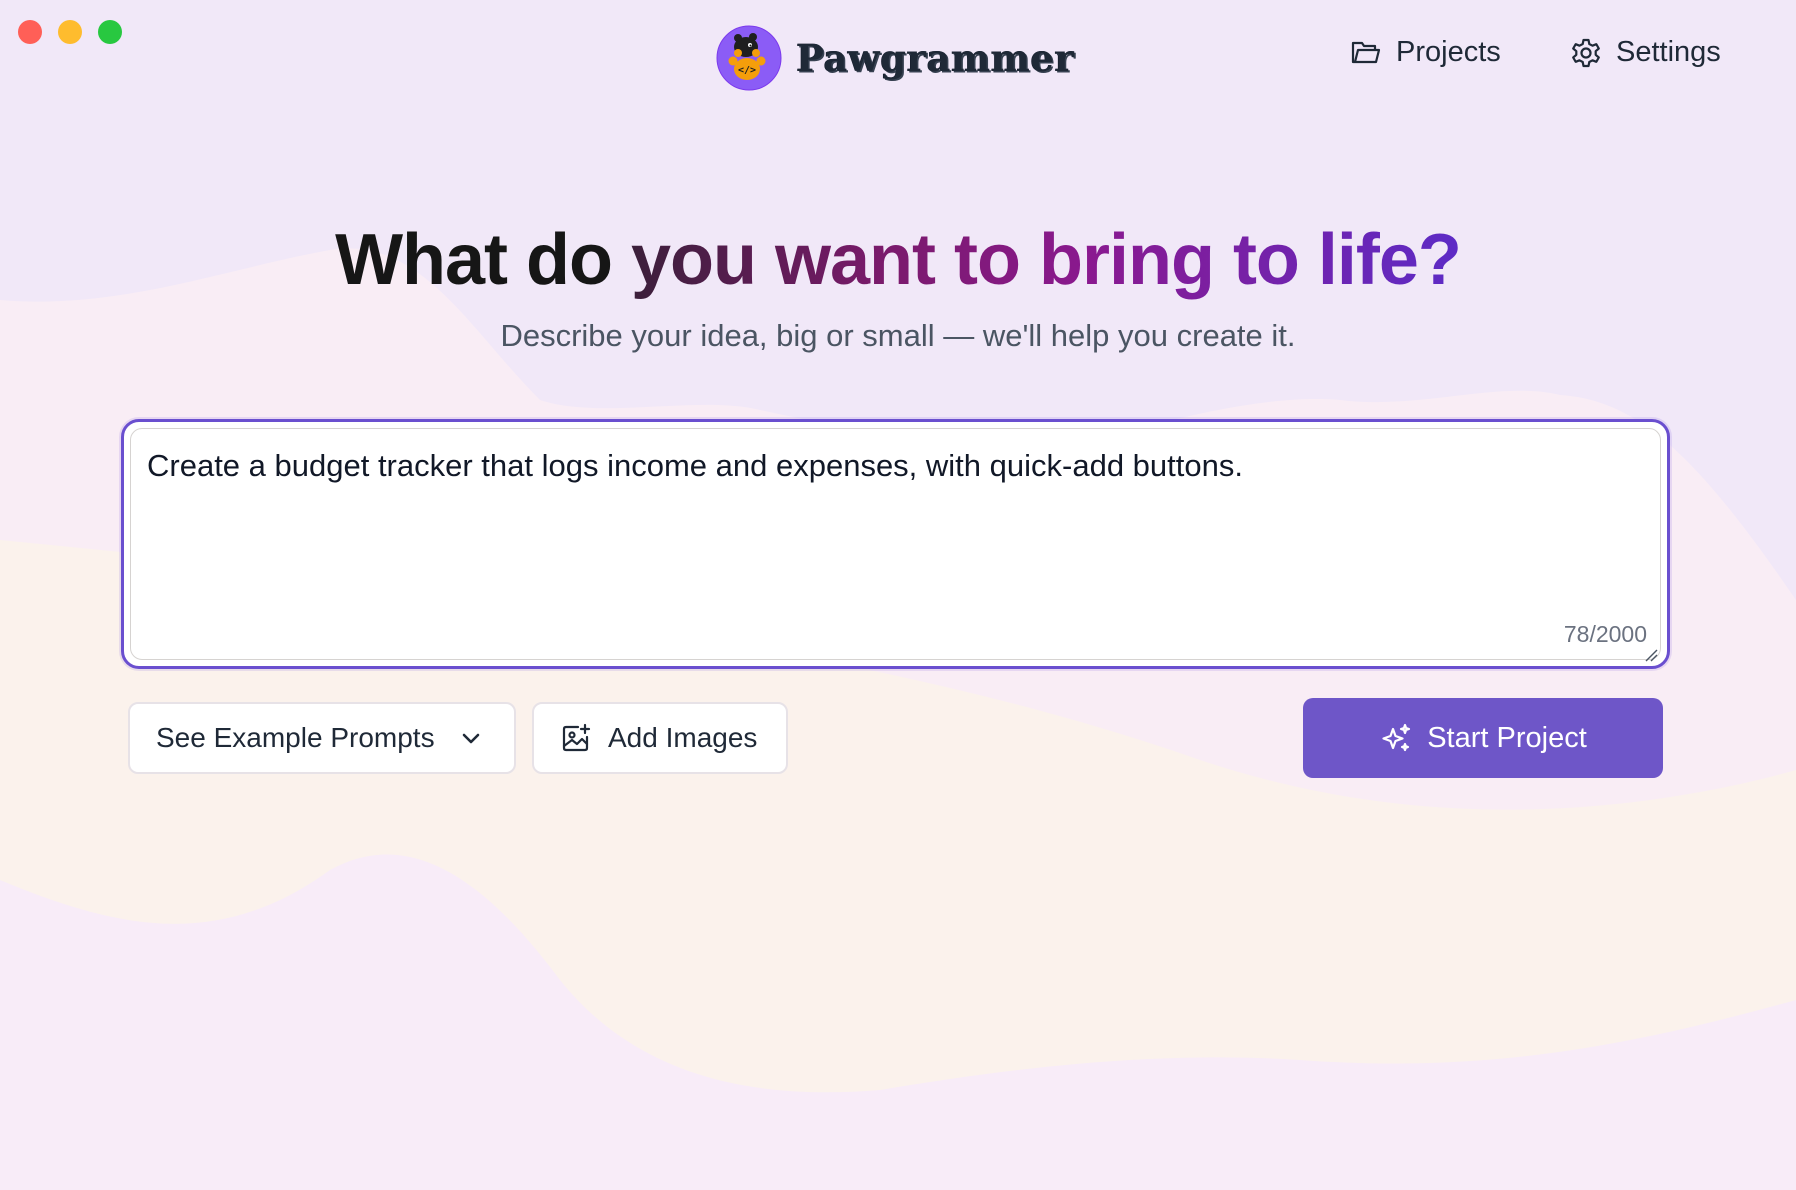  I want to click on minimize-window-button, so click(70, 32).